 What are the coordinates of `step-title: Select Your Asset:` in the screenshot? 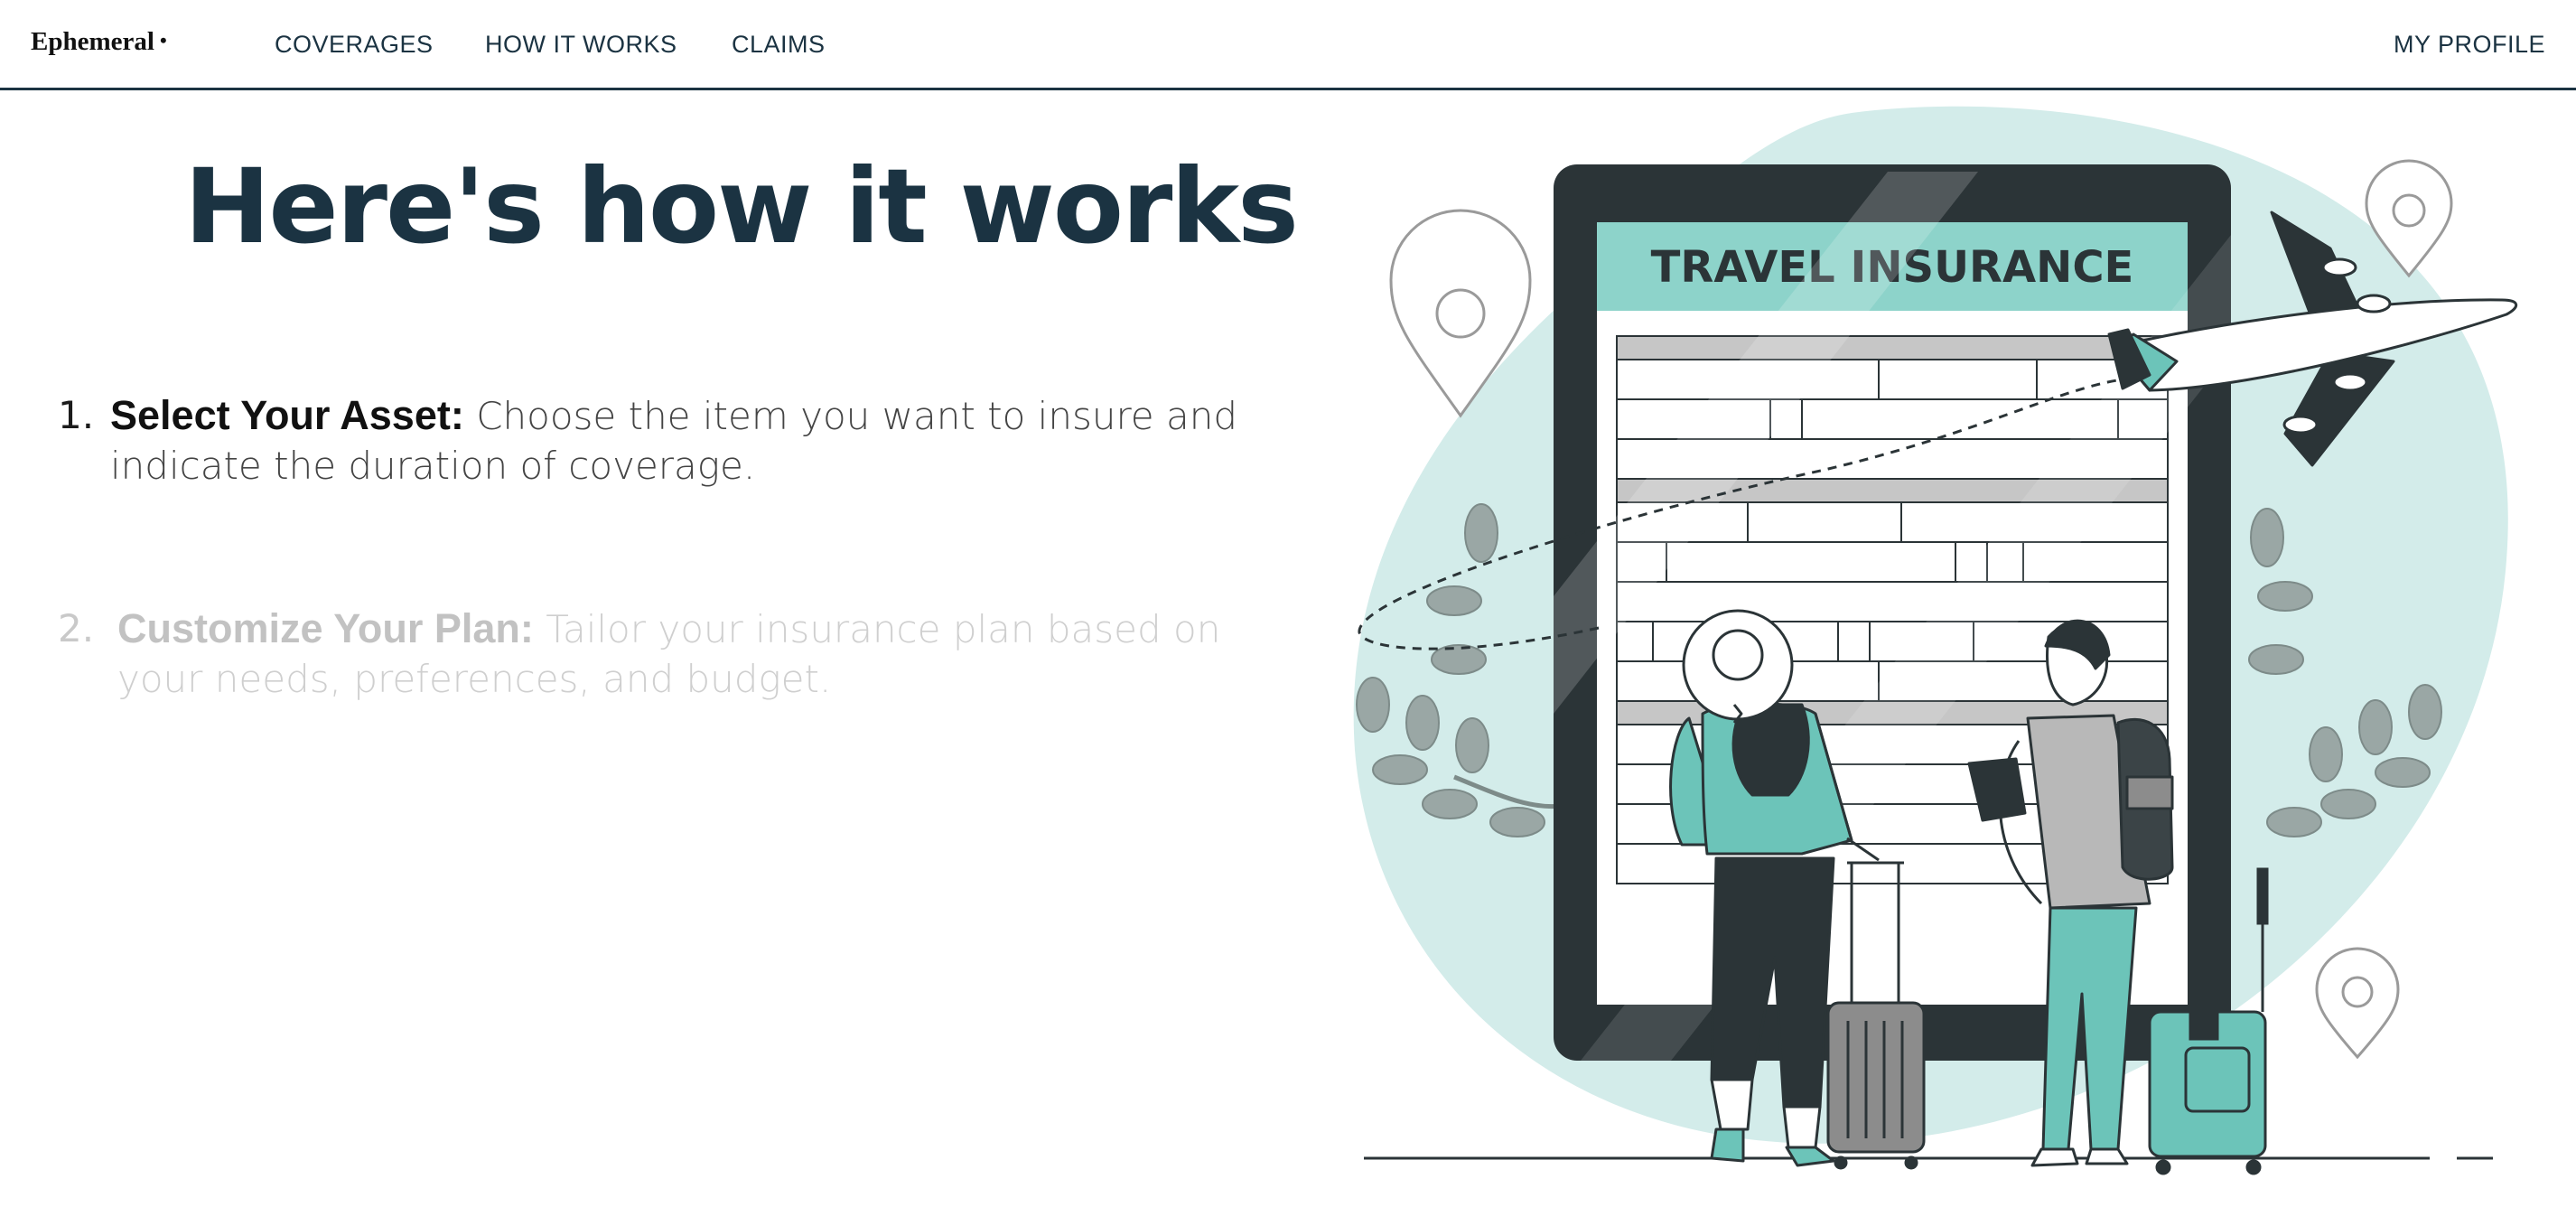 It's located at (287, 415).